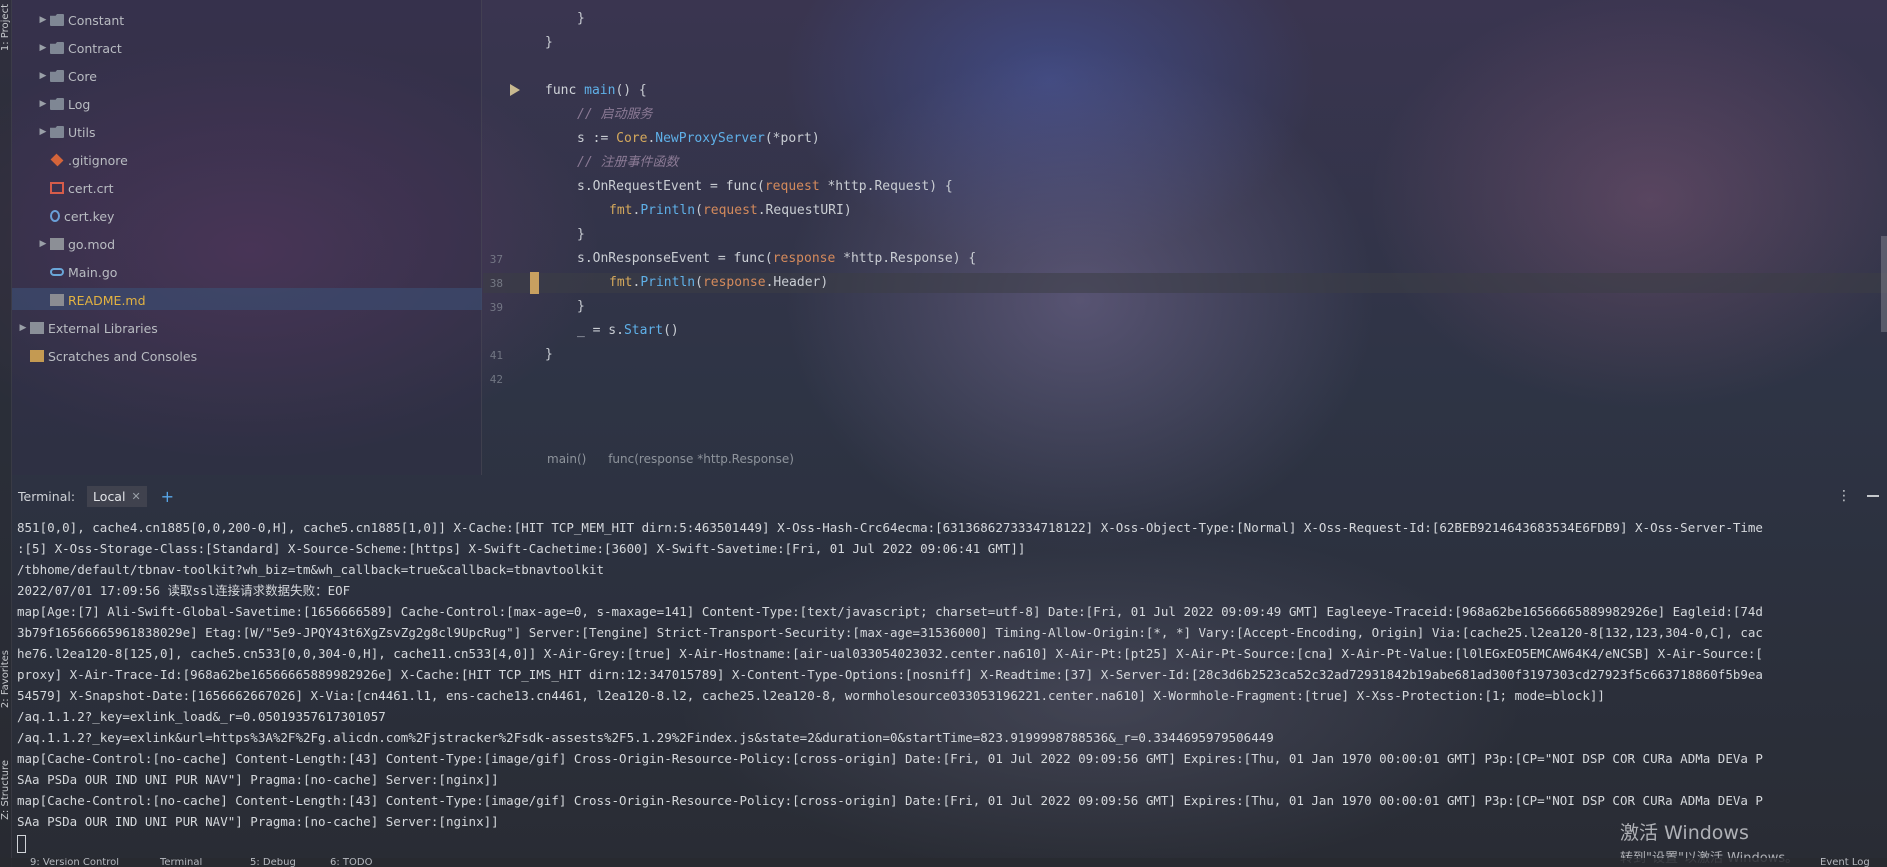  What do you see at coordinates (123, 356) in the screenshot?
I see `tree-item-label: Scratches and Consoles` at bounding box center [123, 356].